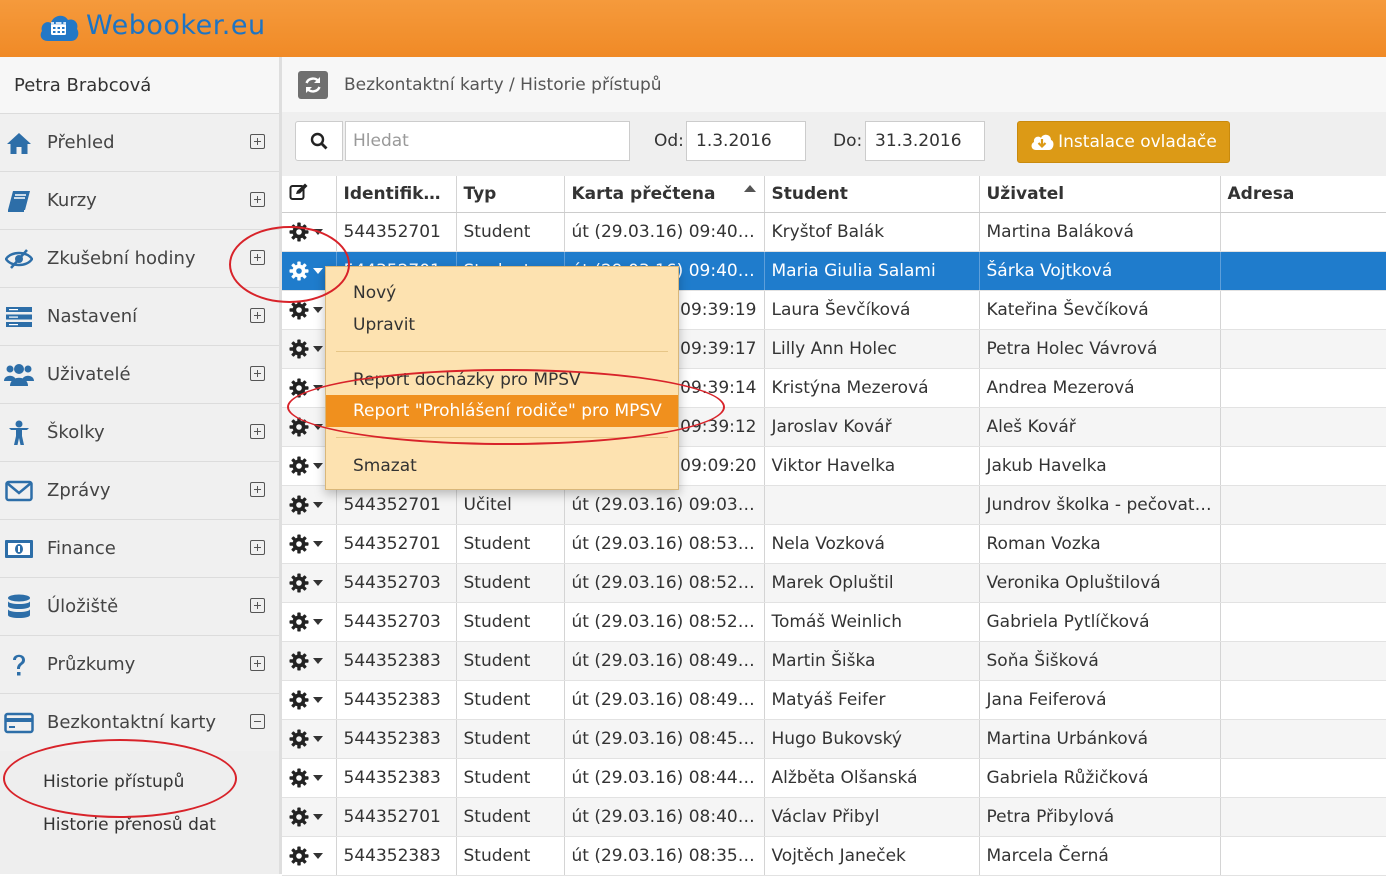 The height and width of the screenshot is (876, 1386). Describe the element at coordinates (510, 194) in the screenshot. I see `column-header-typ: Typ` at that location.